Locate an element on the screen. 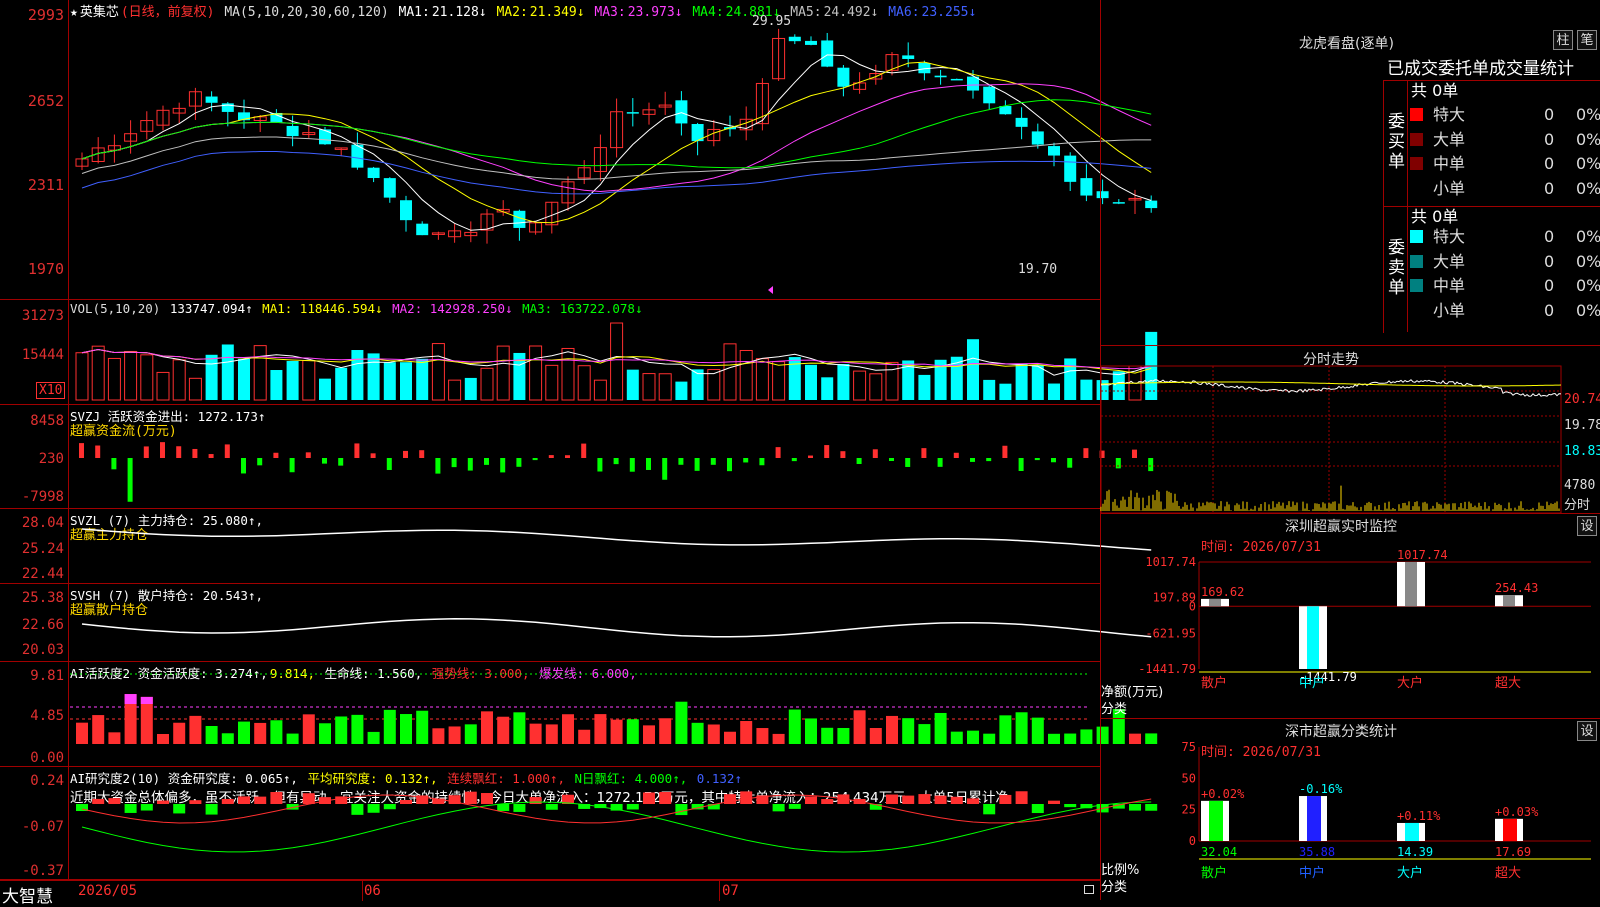 The width and height of the screenshot is (1600, 907). order-type: 小单 is located at coordinates (1449, 310).